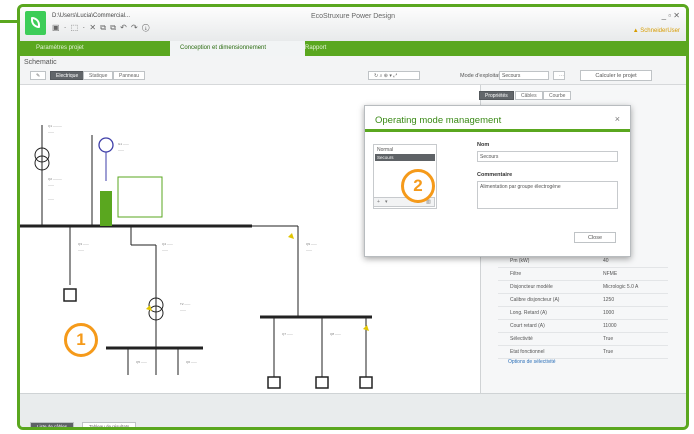  Describe the element at coordinates (386, 202) in the screenshot. I see `chevron-down-icon: ▾` at that location.